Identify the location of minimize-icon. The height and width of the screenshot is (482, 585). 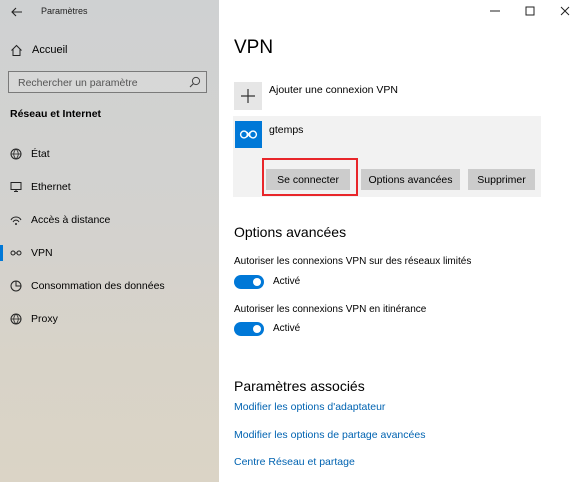
(495, 11).